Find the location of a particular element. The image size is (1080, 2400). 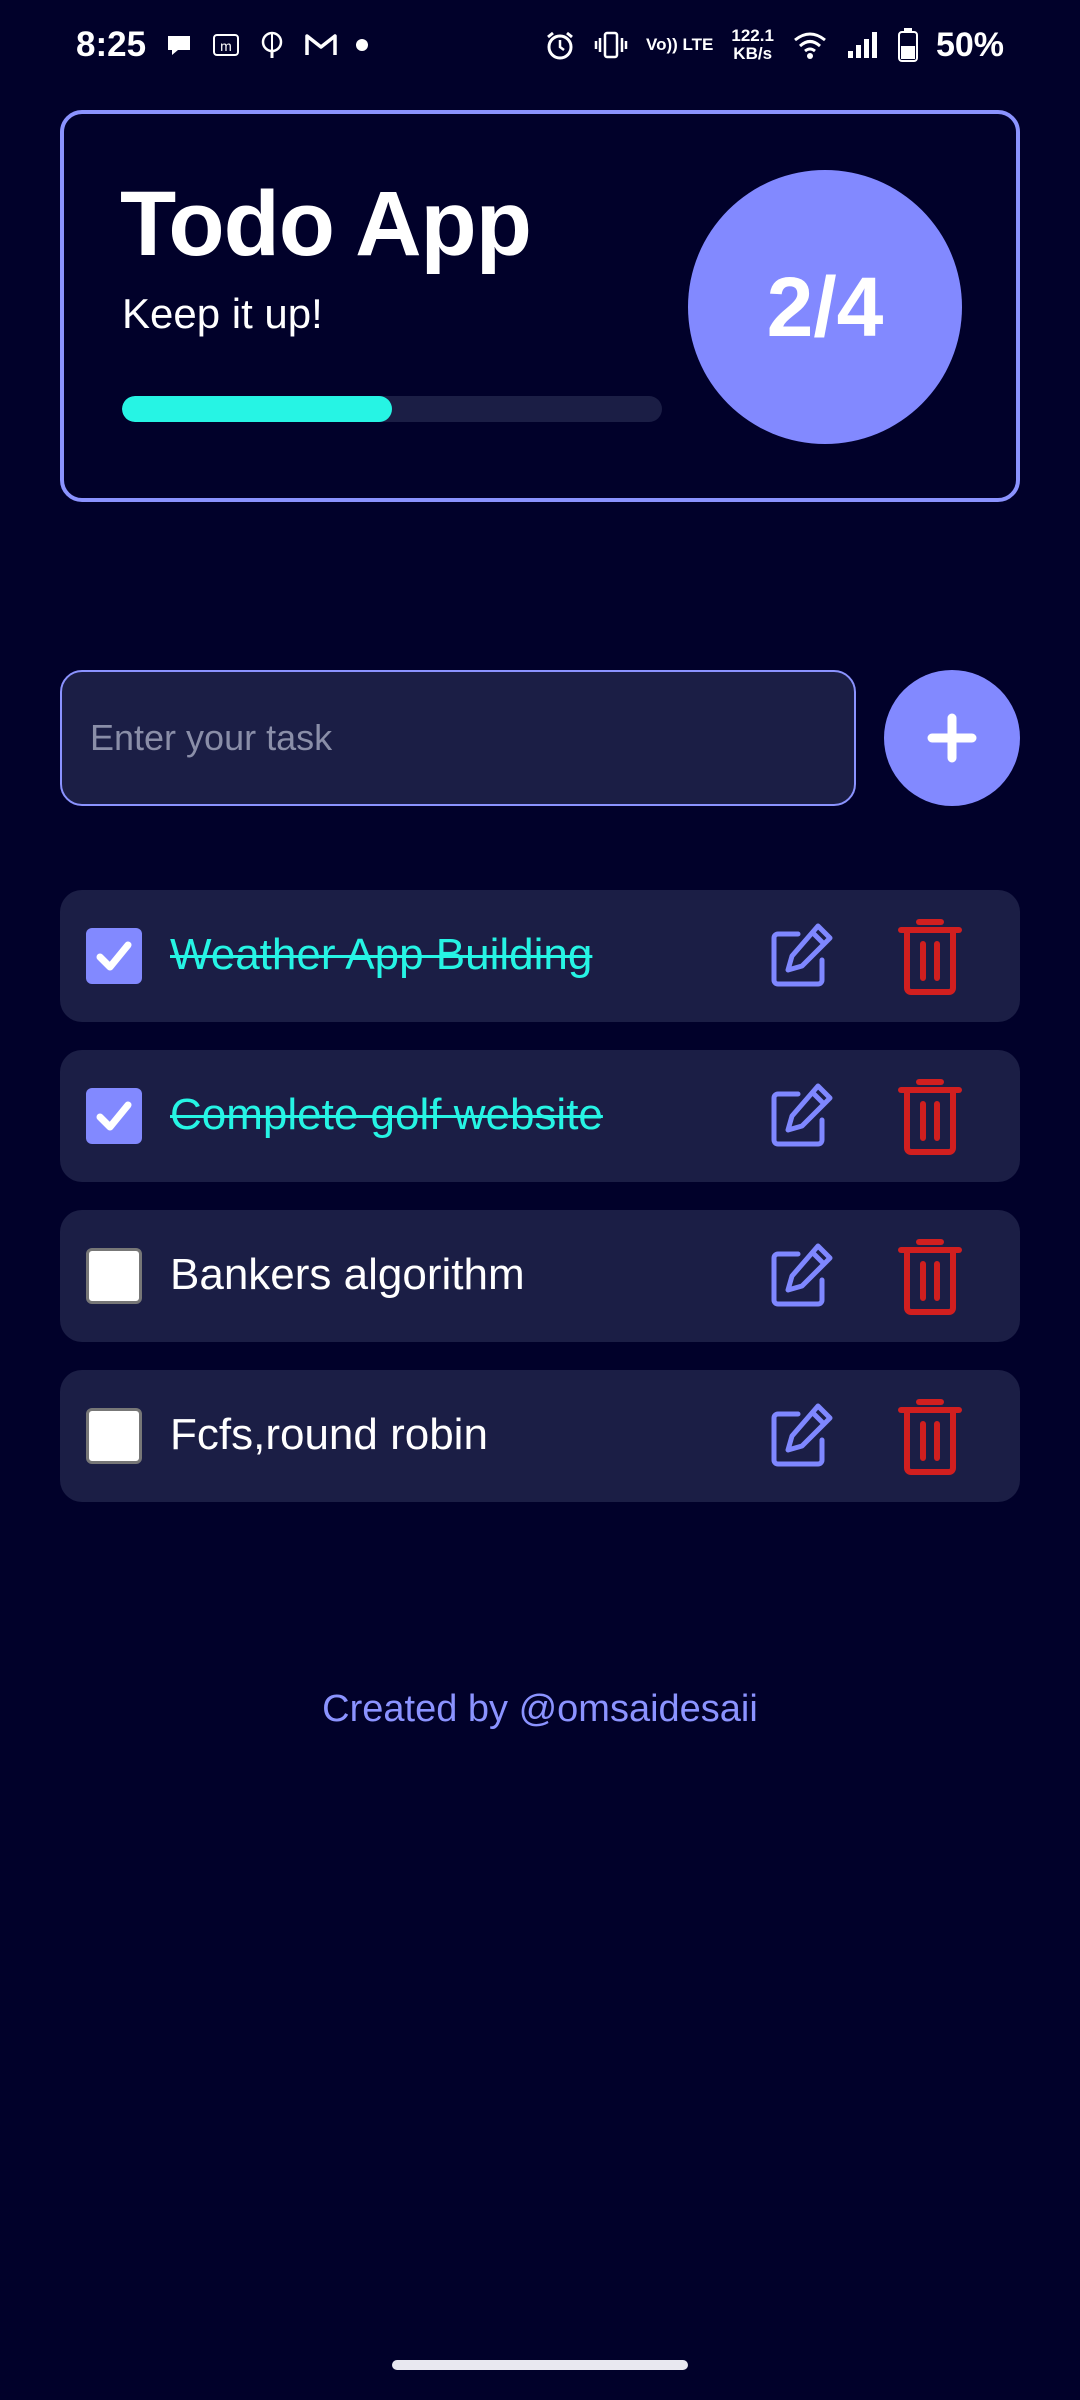

wifi-icon is located at coordinates (810, 45).